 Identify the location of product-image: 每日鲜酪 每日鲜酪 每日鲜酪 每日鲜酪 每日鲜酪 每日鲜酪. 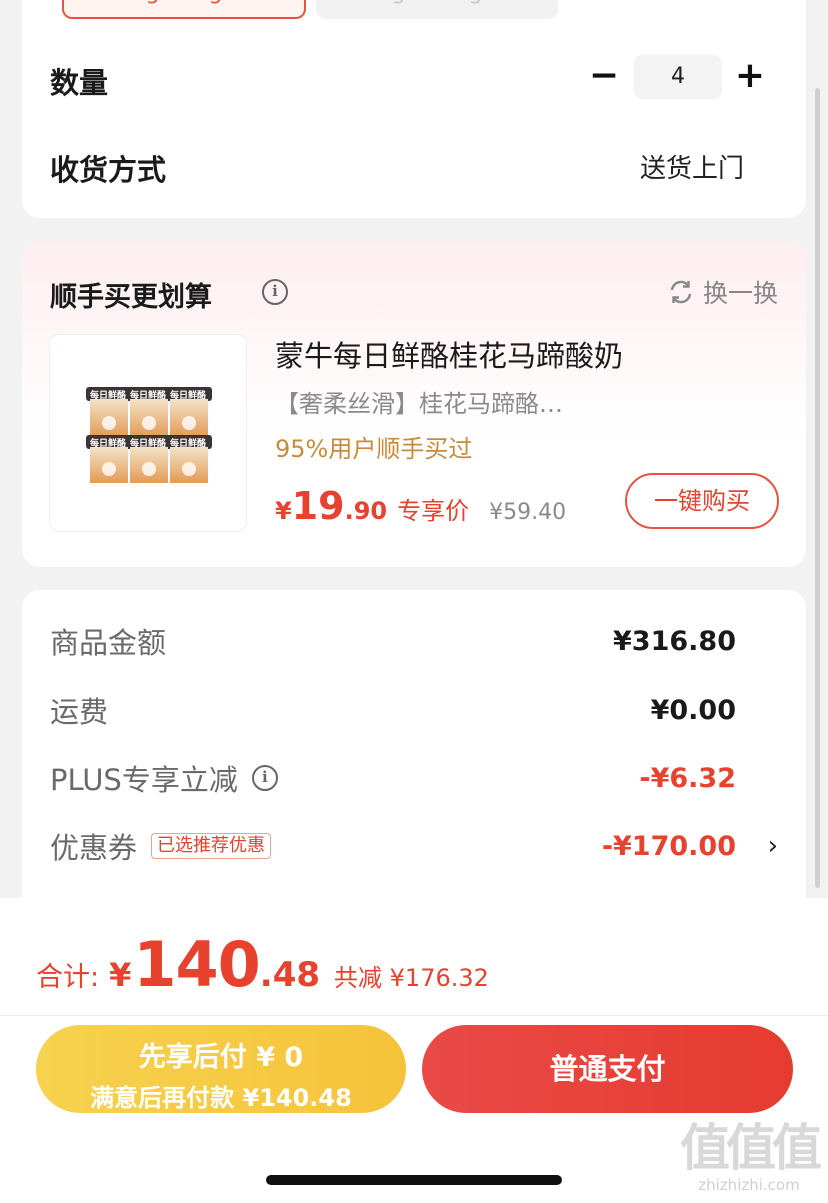
(148, 433).